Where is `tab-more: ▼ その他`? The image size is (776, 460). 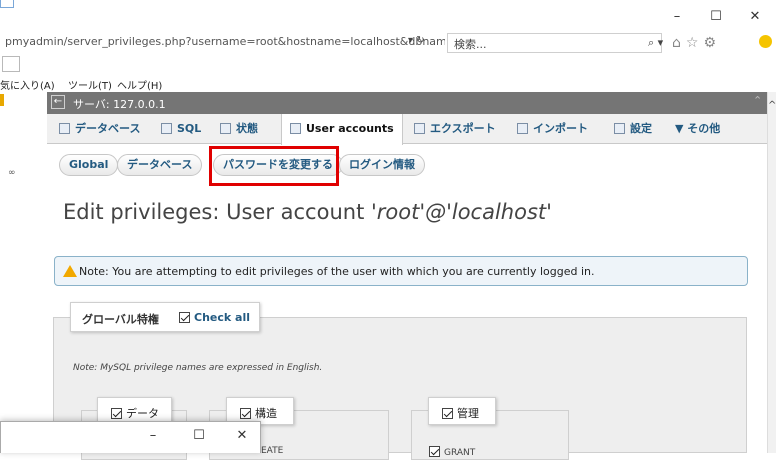
tab-more: ▼ その他 is located at coordinates (697, 129).